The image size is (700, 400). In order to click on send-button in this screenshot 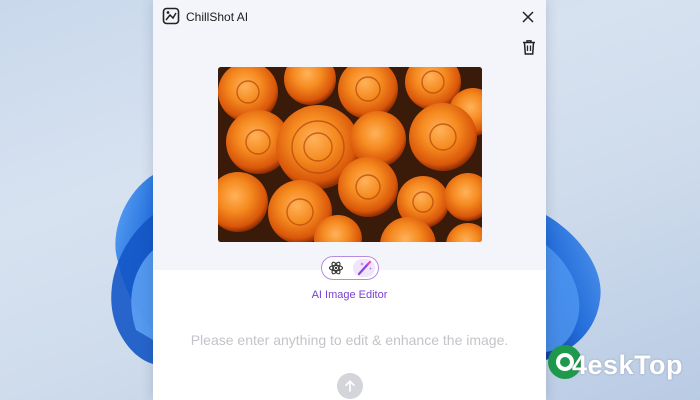, I will do `click(350, 386)`.